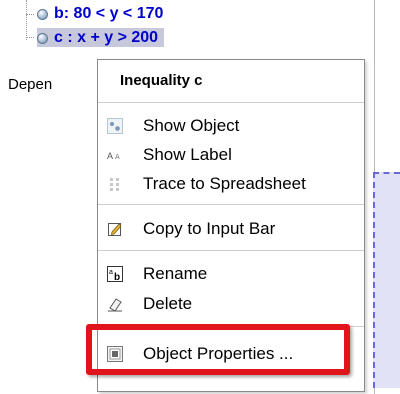  What do you see at coordinates (218, 349) in the screenshot?
I see `highlight-annotation-box` at bounding box center [218, 349].